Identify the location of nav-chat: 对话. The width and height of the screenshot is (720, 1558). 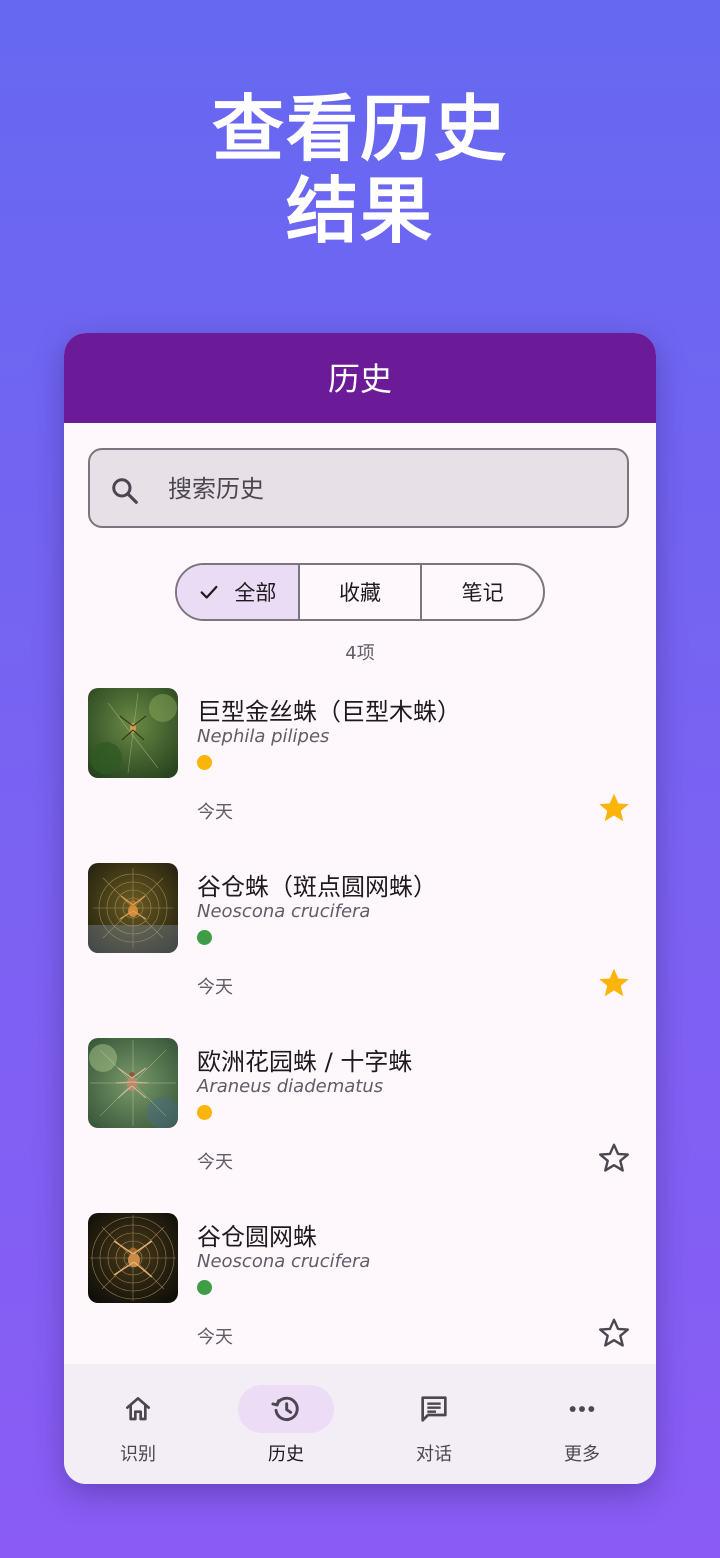
(434, 1424).